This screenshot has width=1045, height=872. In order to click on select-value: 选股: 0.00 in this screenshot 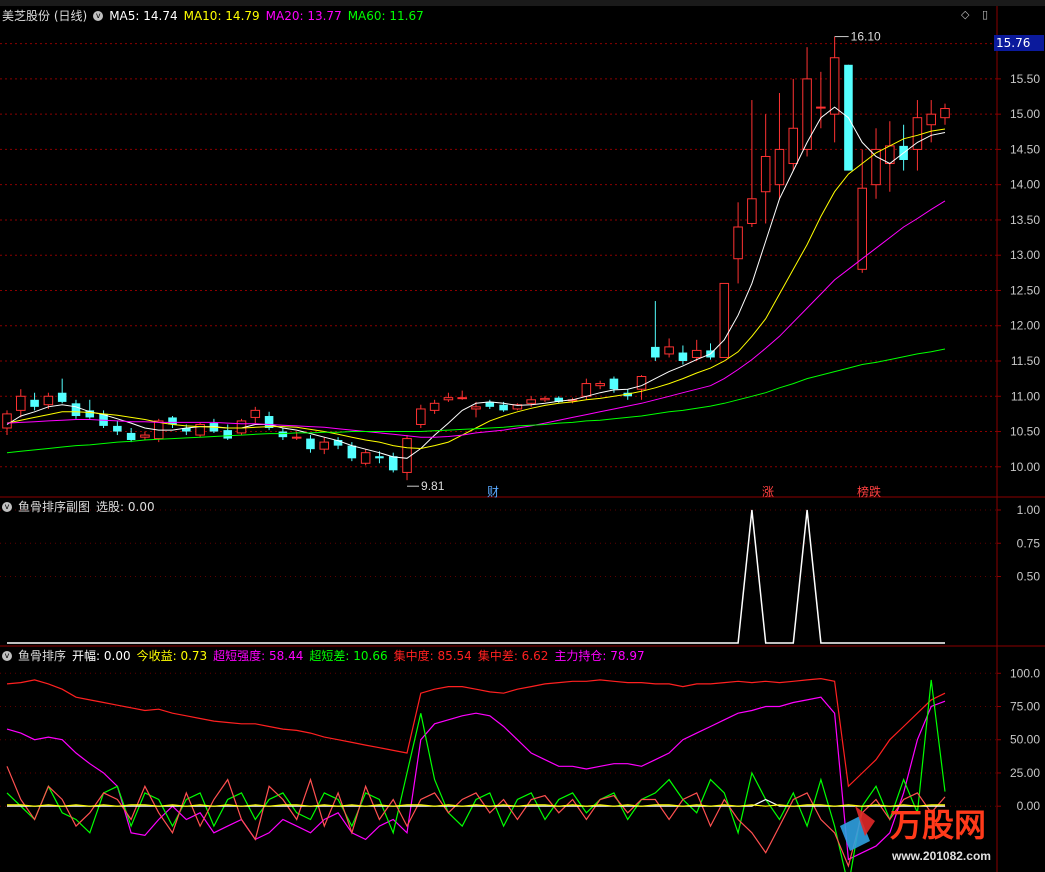, I will do `click(125, 507)`.